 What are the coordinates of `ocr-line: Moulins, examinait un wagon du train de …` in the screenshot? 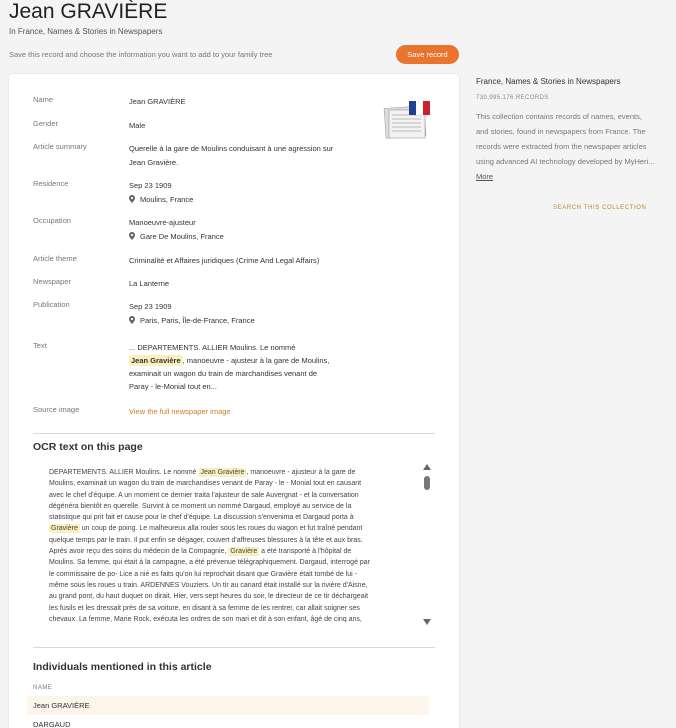 It's located at (205, 484).